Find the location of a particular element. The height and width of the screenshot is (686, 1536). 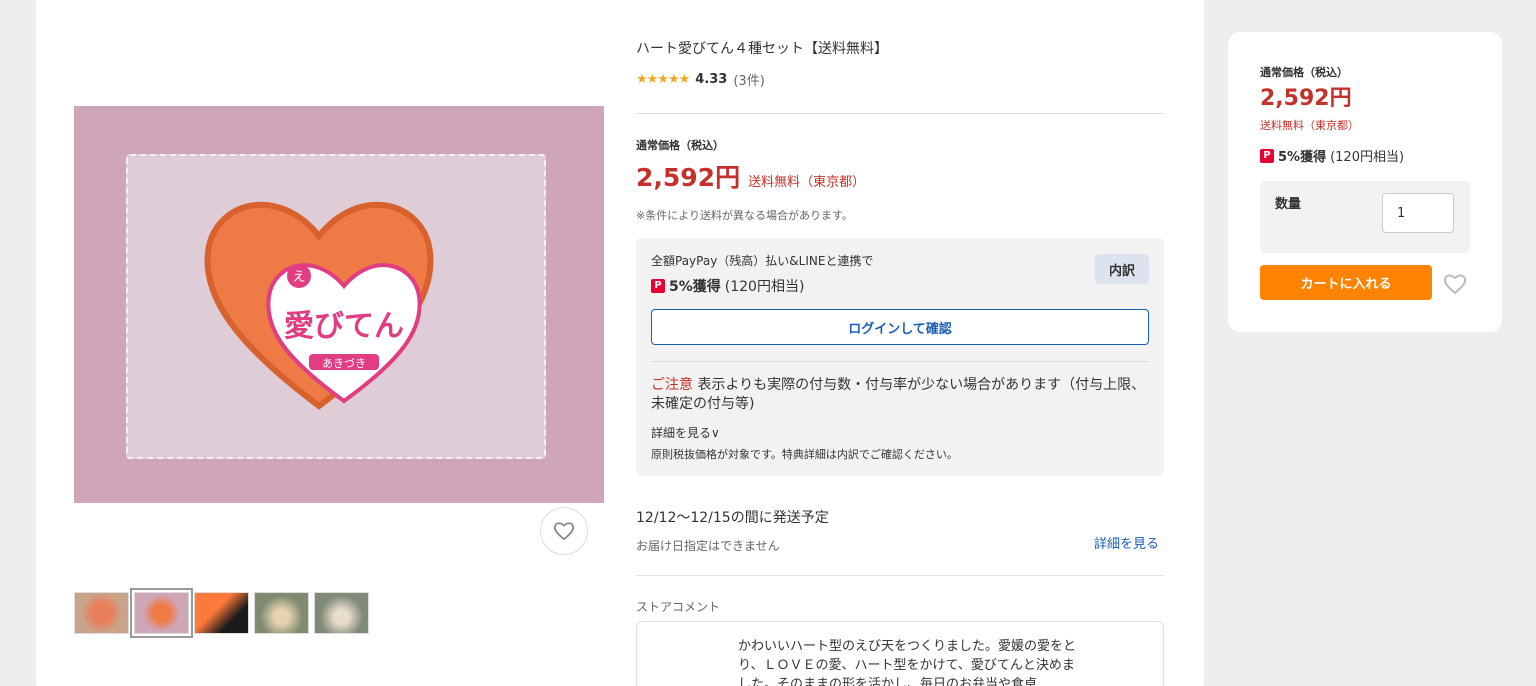

rating-row: ★★★★★ 4.33 (3件) is located at coordinates (900, 79).